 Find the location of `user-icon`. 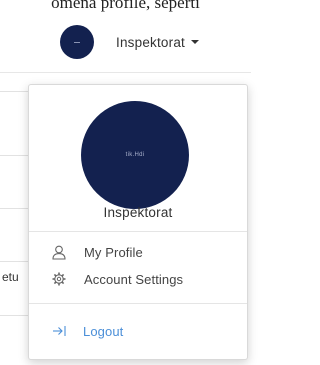

user-icon is located at coordinates (59, 252).